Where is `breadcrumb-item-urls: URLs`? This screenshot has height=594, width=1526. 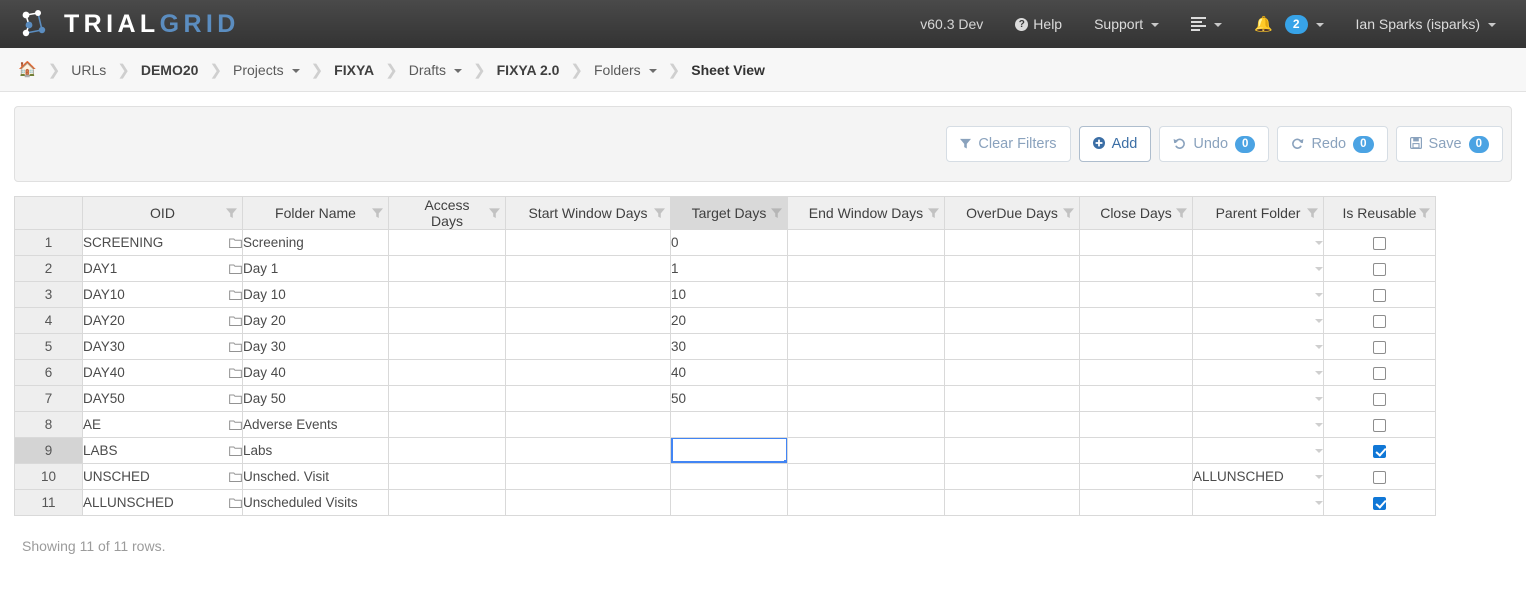 breadcrumb-item-urls: URLs is located at coordinates (88, 70).